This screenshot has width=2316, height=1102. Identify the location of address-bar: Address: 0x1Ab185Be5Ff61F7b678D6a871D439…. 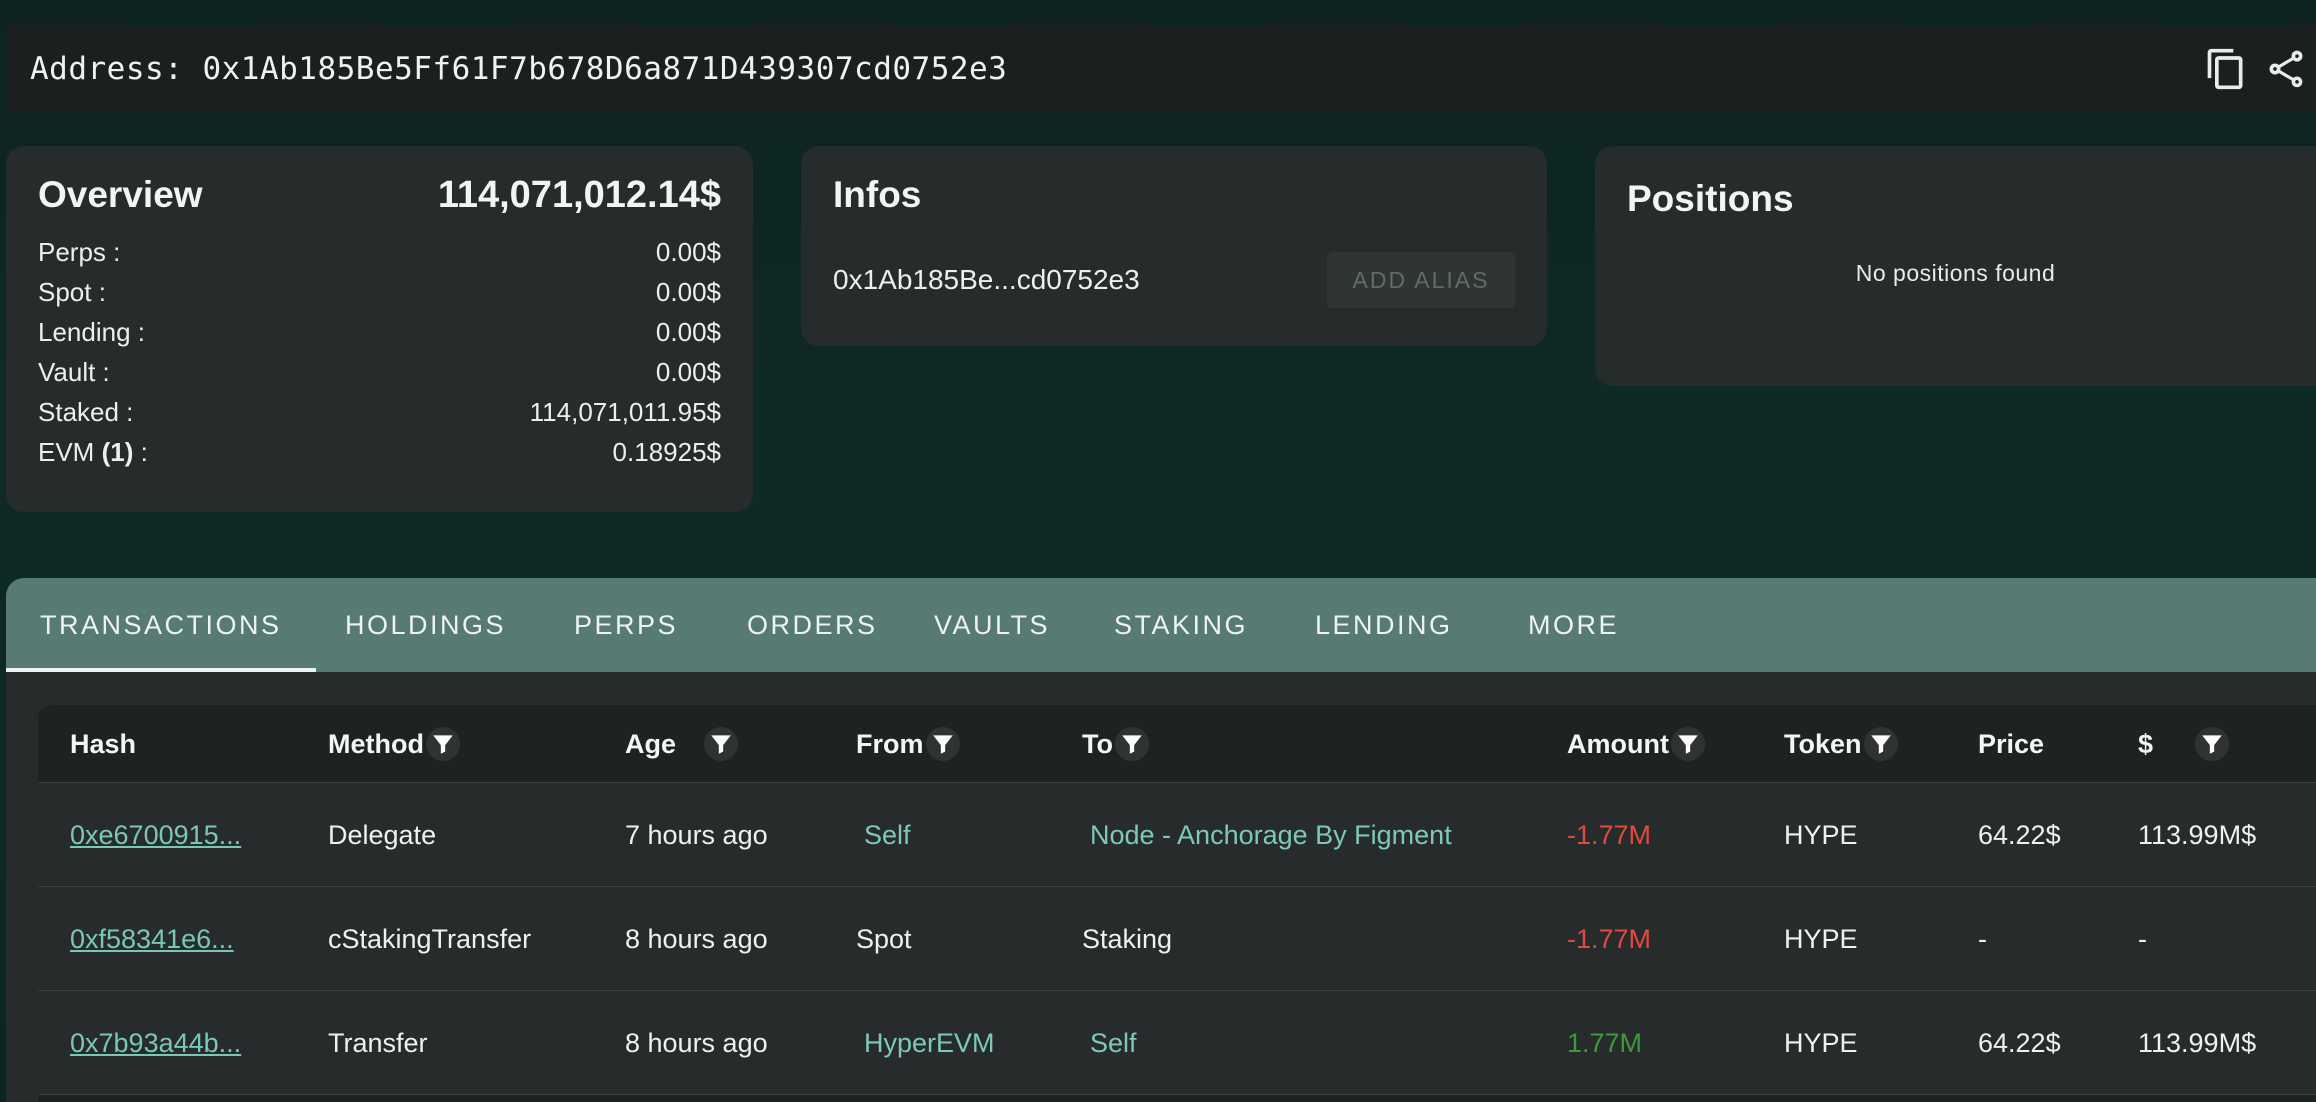
(1161, 69).